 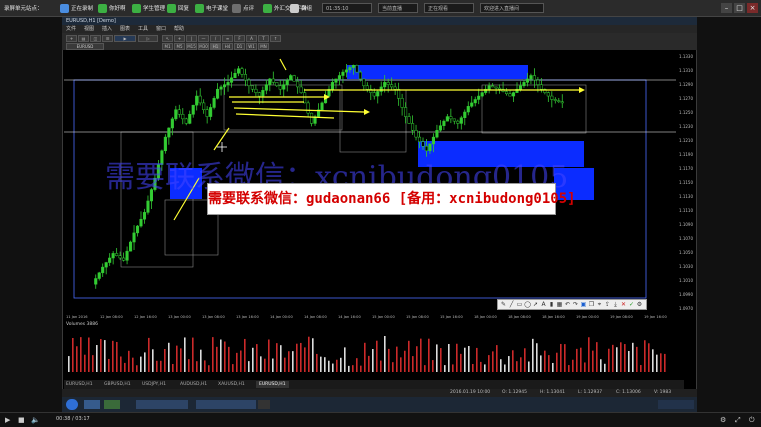 What do you see at coordinates (631, 304) in the screenshot?
I see `confirm-icon: ✓` at bounding box center [631, 304].